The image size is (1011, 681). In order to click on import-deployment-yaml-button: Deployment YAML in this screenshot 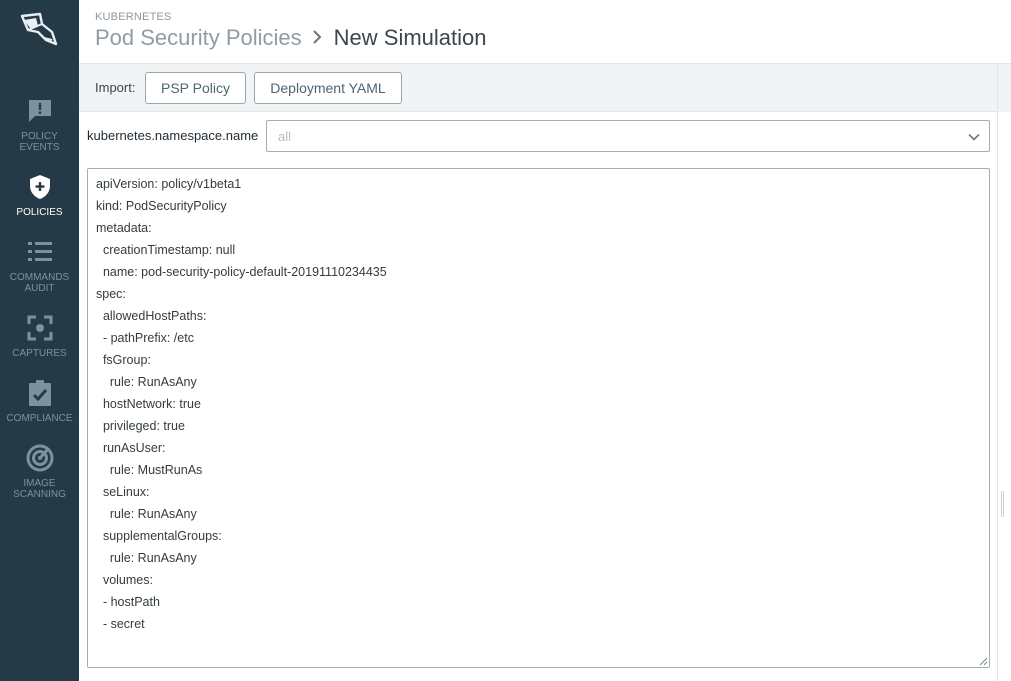, I will do `click(328, 88)`.